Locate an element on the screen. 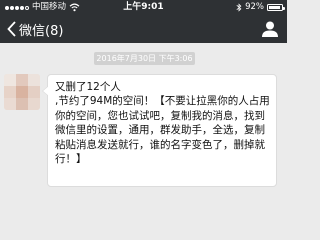 Image resolution: width=320 pixels, height=240 pixels. back-label: 微信(8) is located at coordinates (41, 31).